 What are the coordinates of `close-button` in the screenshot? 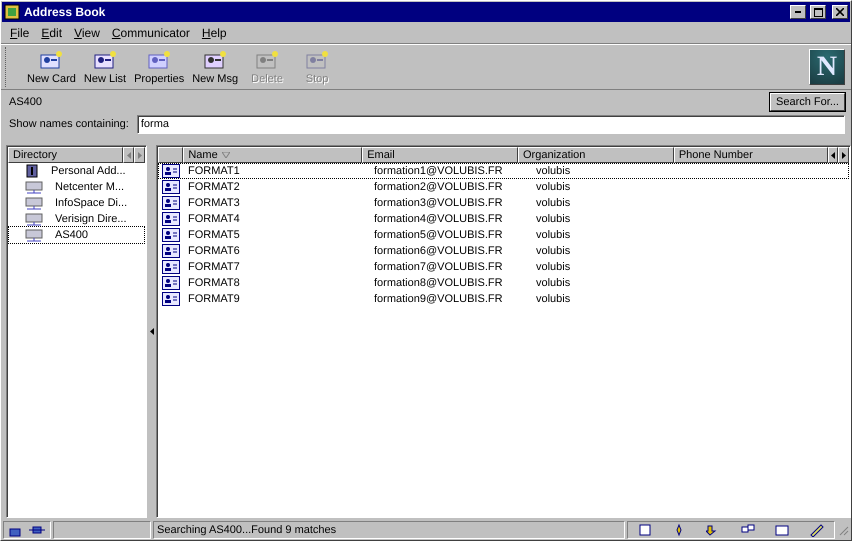 It's located at (840, 12).